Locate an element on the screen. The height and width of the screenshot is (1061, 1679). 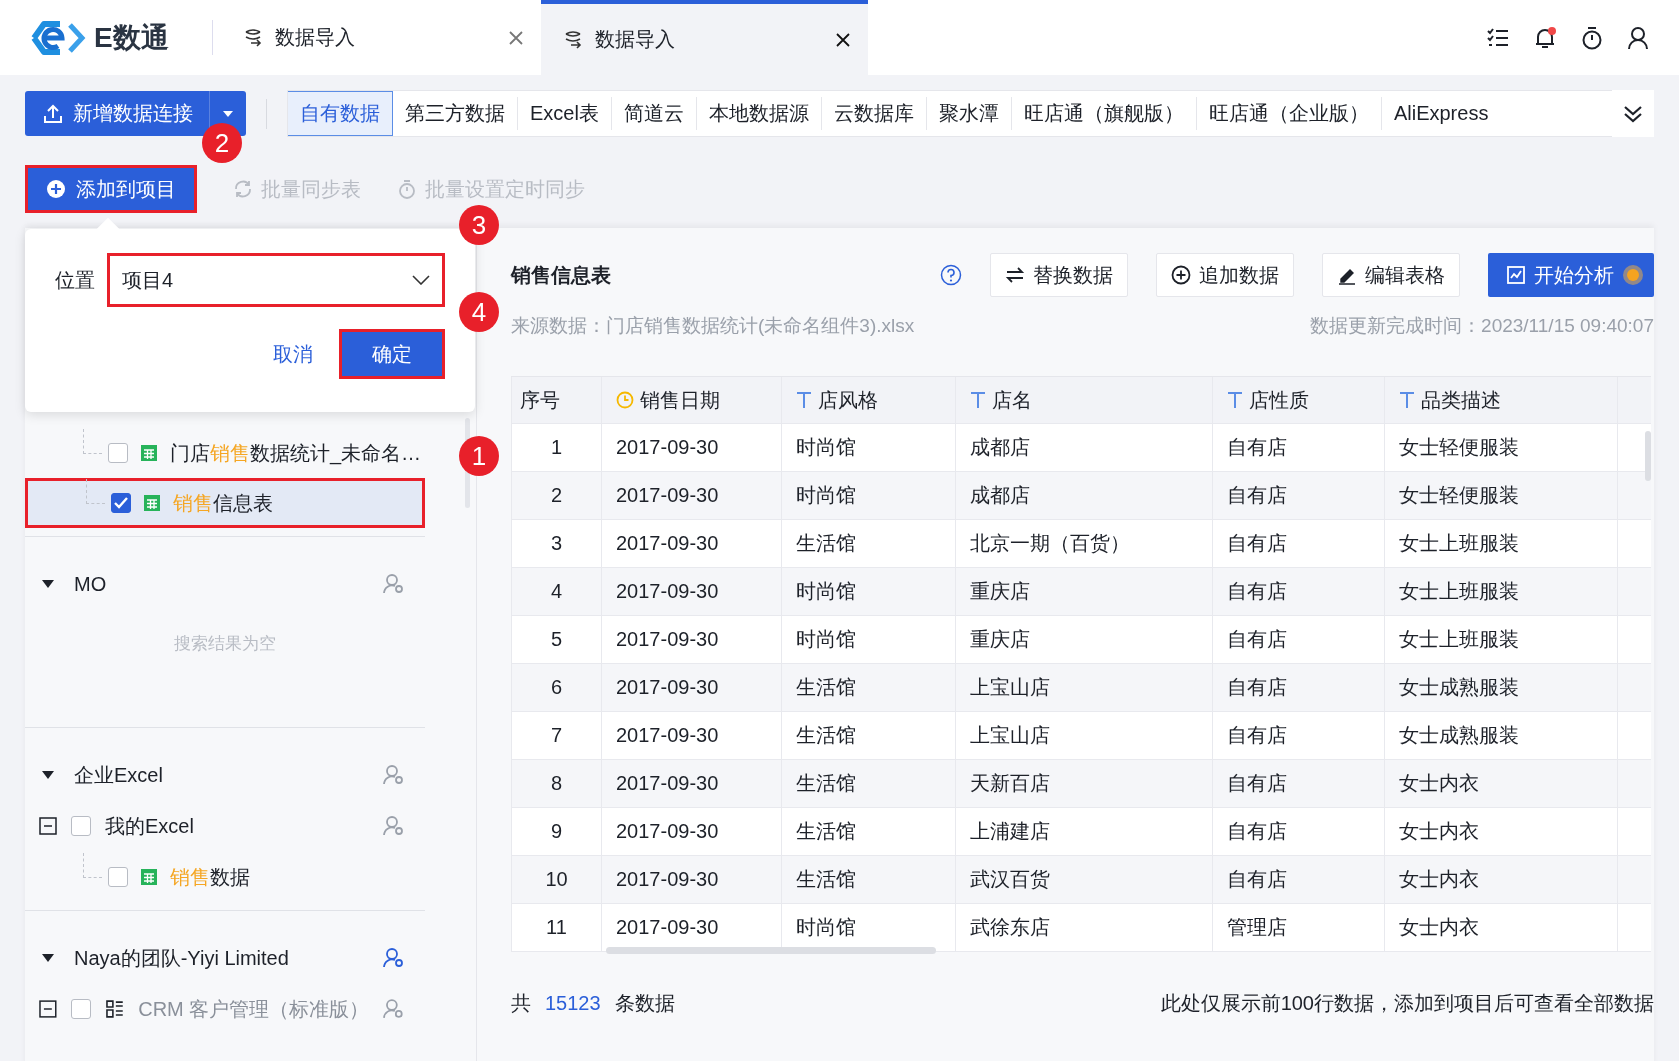
group-title: MO is located at coordinates (218, 584).